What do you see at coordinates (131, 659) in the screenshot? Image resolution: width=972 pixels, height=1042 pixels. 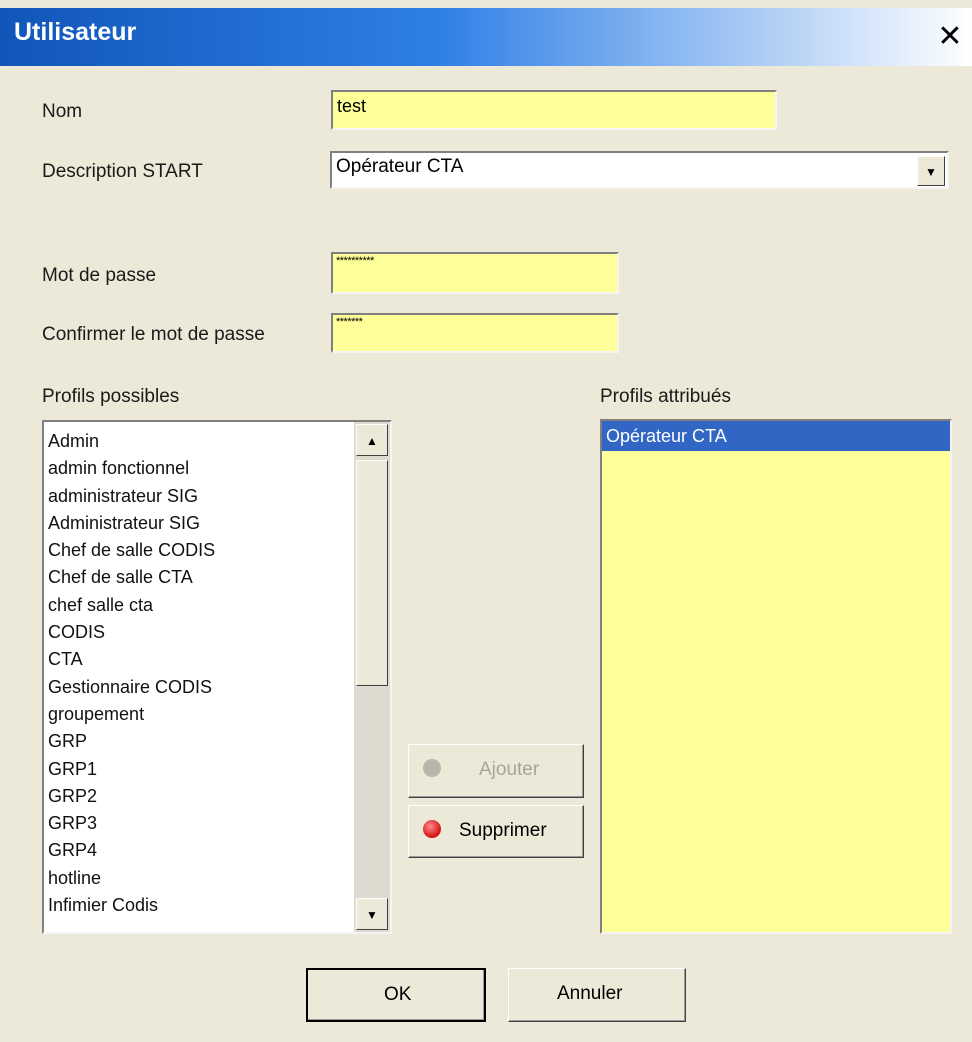 I see `list-item: CTA` at bounding box center [131, 659].